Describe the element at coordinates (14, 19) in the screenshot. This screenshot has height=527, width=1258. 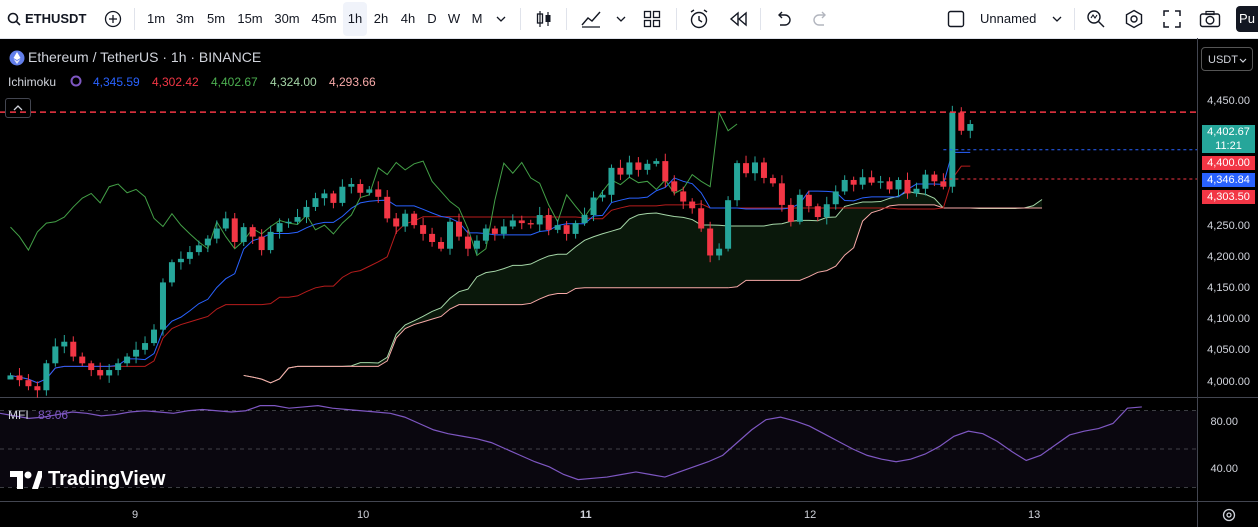
I see `search-icon` at that location.